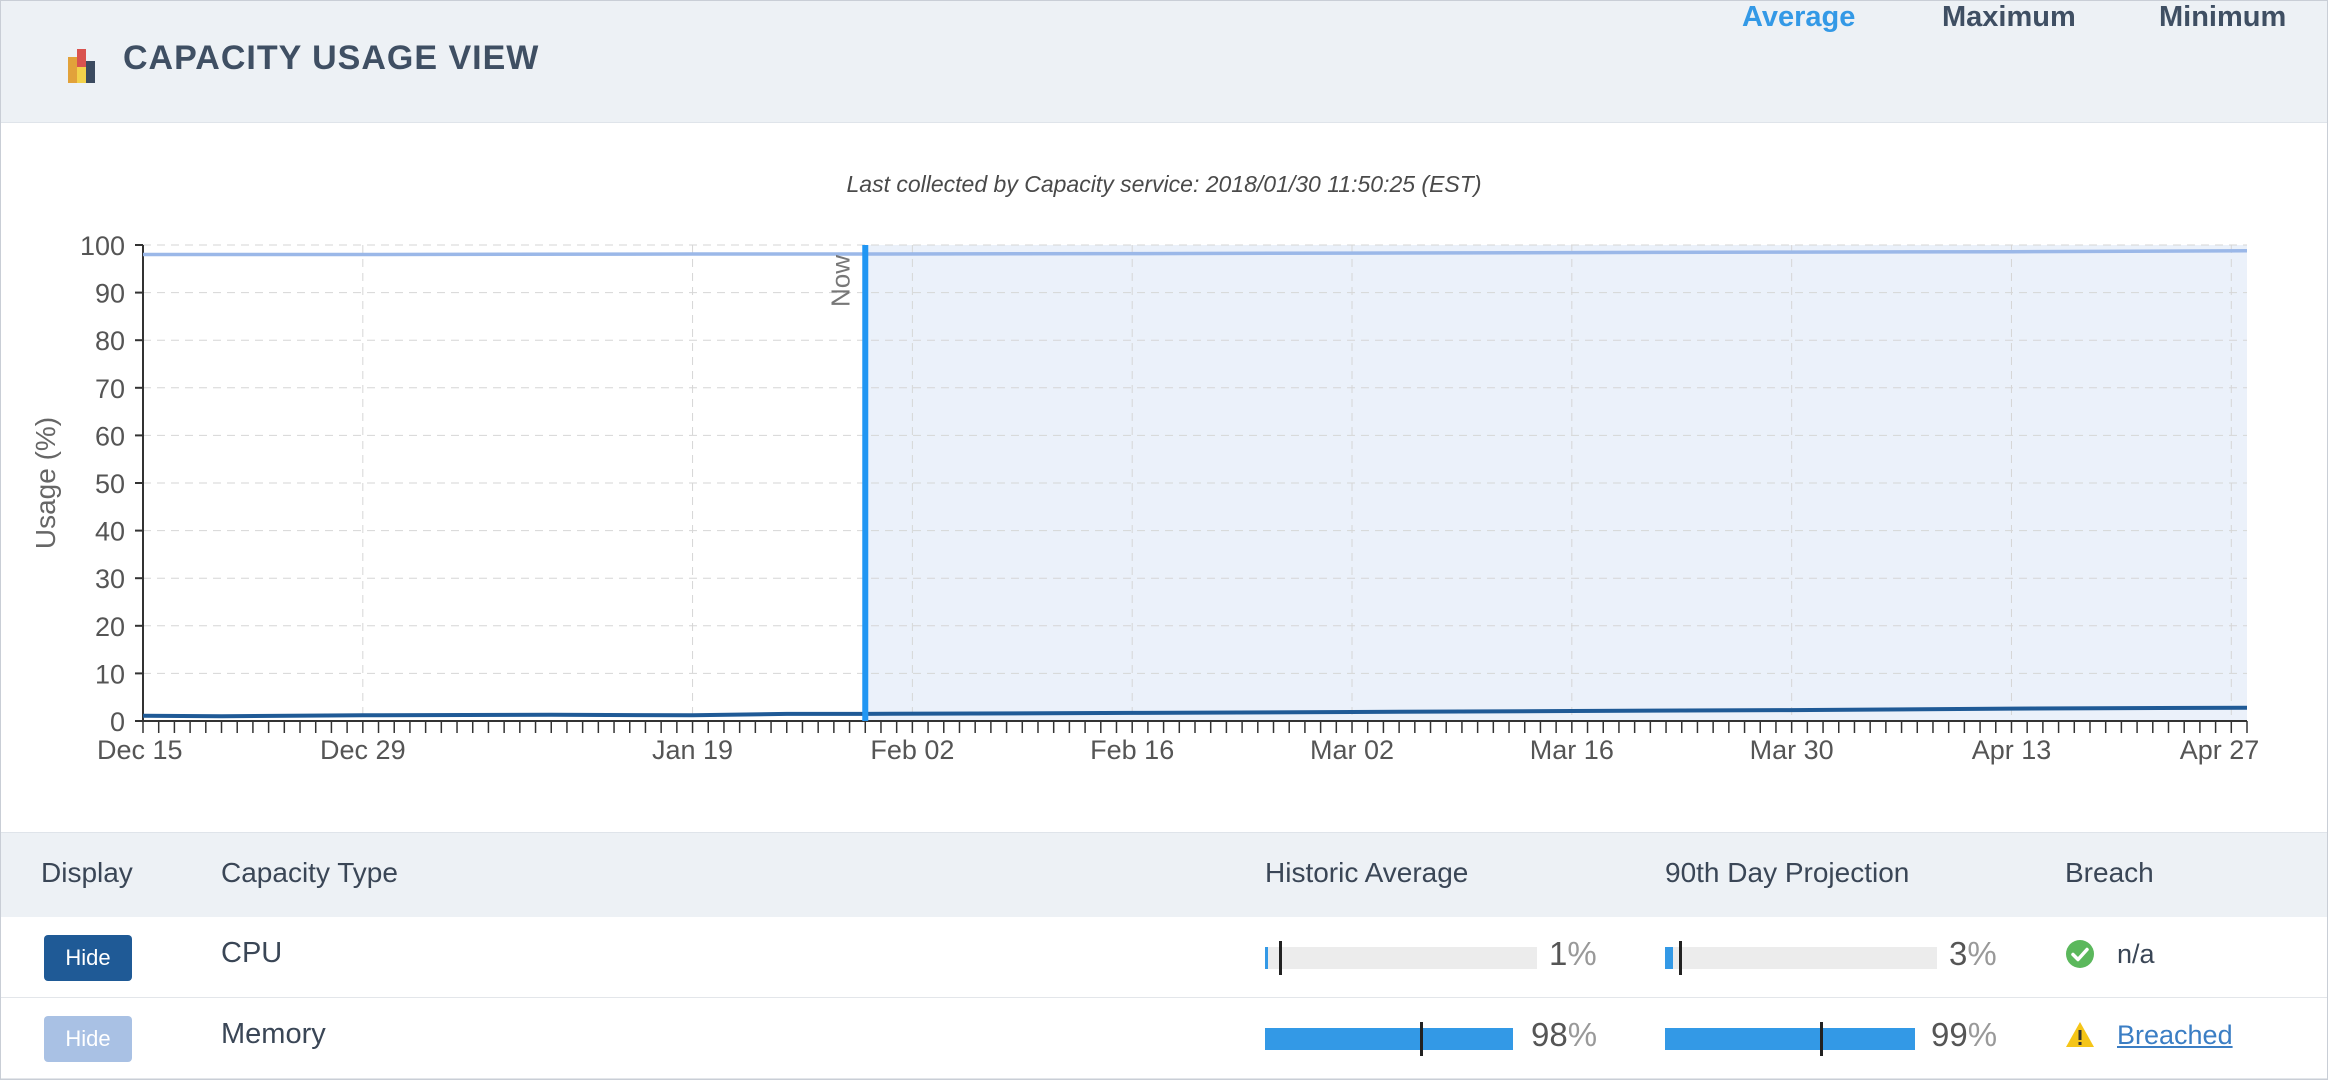 Image resolution: width=2328 pixels, height=1080 pixels. I want to click on x-tick-label: Apr 13, so click(2012, 750).